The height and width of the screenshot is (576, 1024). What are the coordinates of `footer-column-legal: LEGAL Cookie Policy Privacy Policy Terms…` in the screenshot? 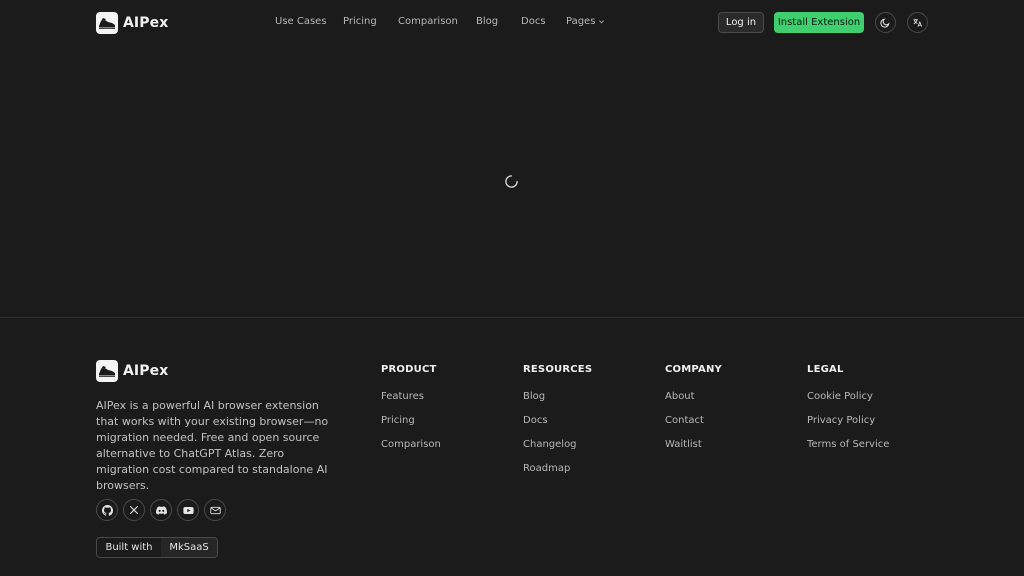 It's located at (848, 407).